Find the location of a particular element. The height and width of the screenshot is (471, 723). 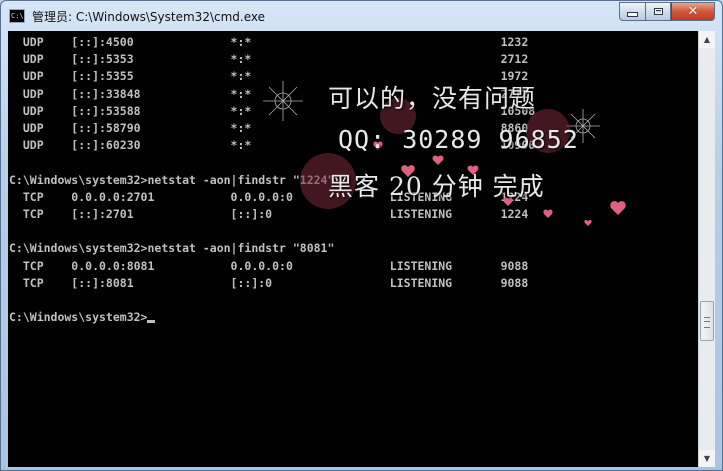

grip-icon is located at coordinates (707, 322).